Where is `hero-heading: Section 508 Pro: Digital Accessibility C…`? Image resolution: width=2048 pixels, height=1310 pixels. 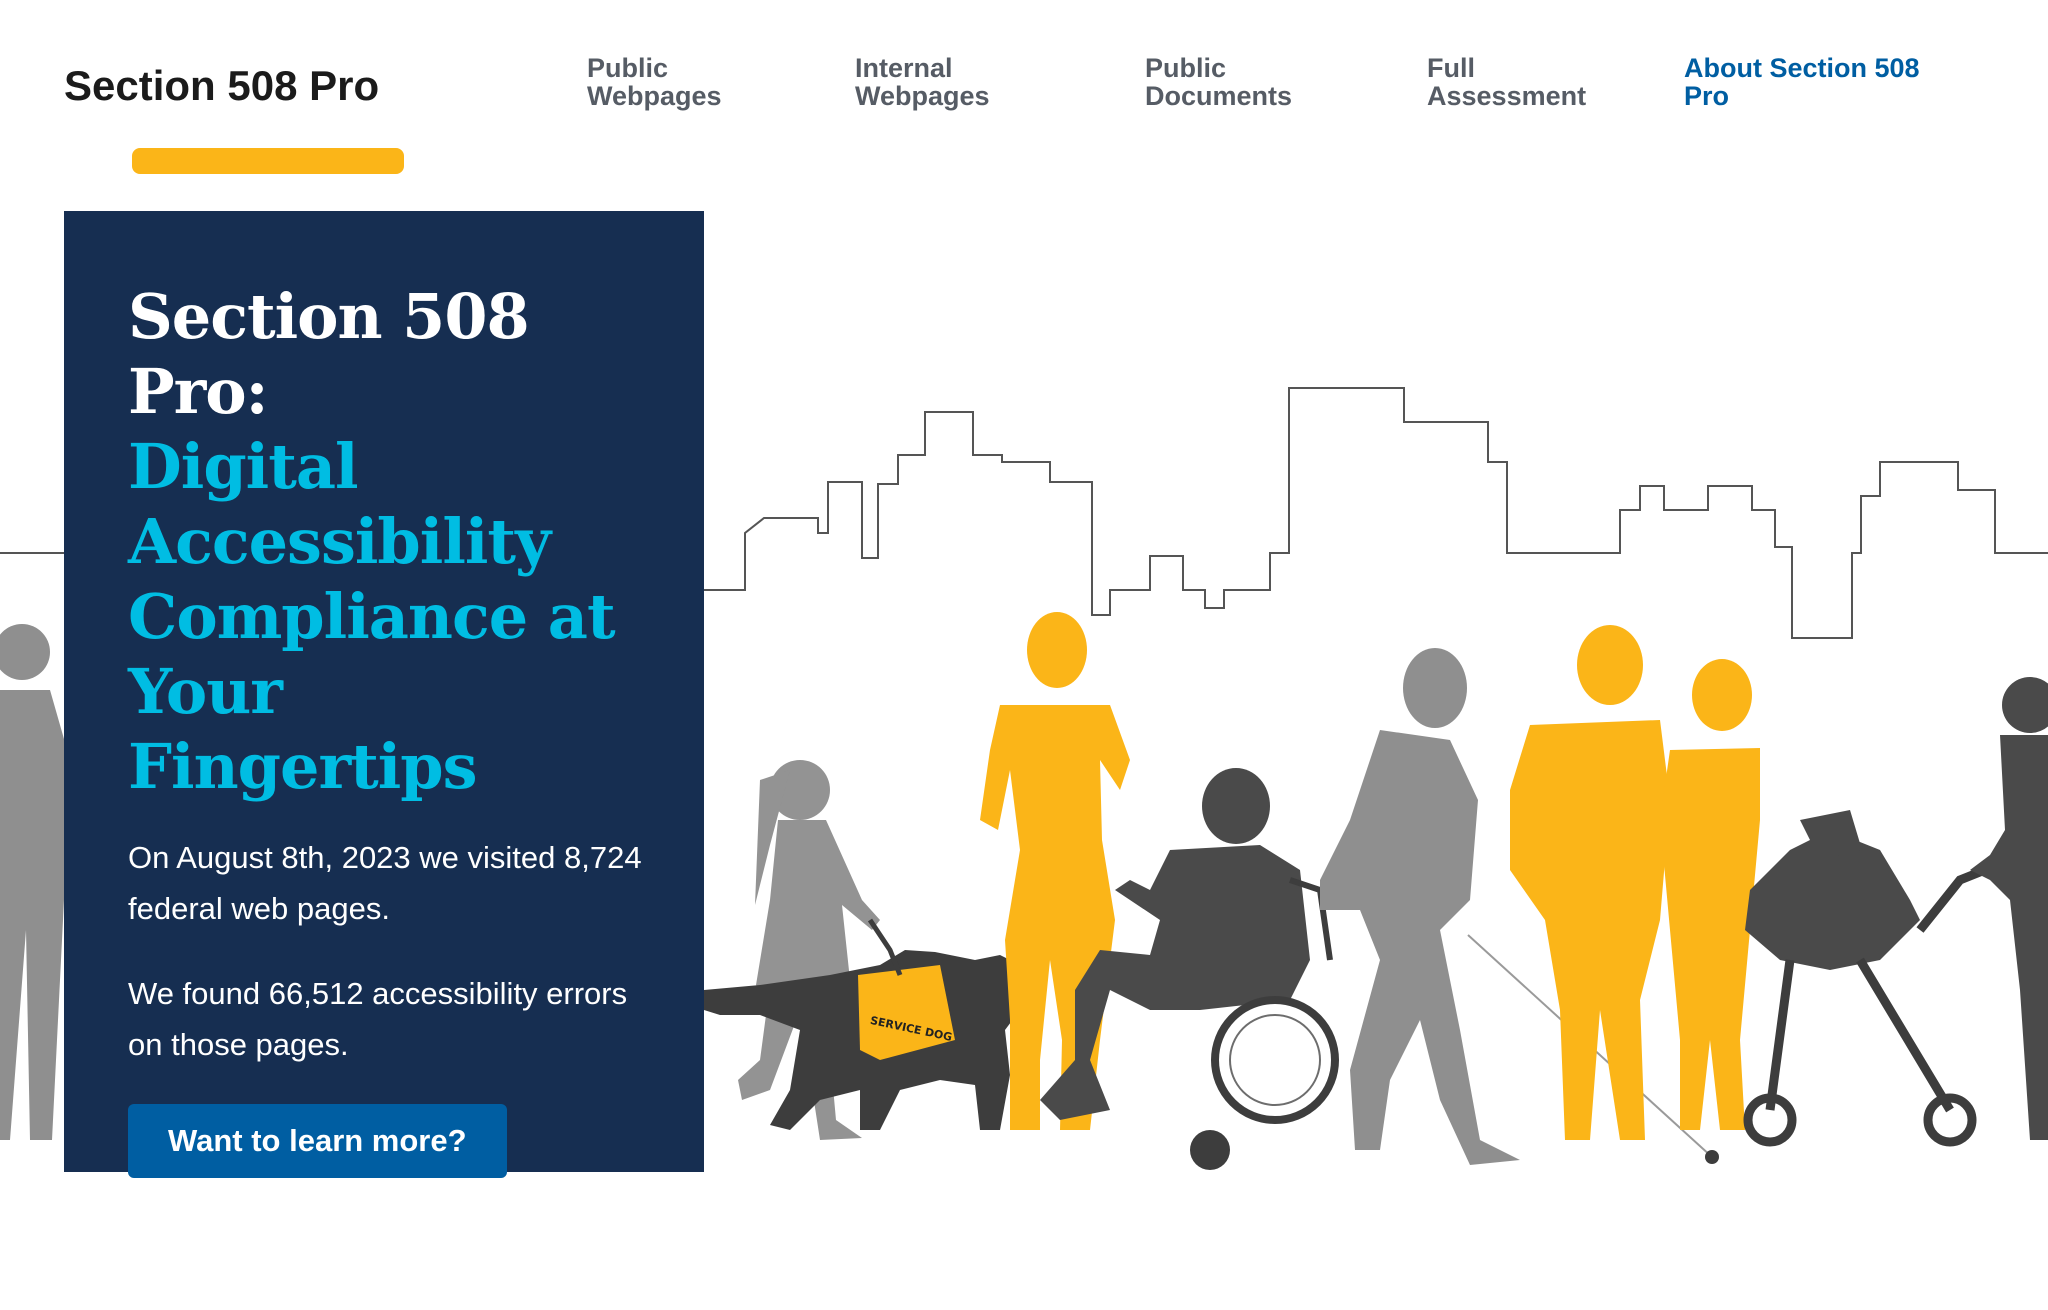
hero-heading: Section 508 Pro: Digital Accessibility C… is located at coordinates (385, 541).